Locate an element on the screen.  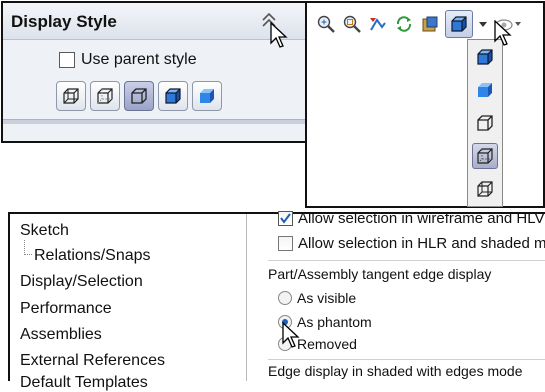
display-style-buttons is located at coordinates (139, 96).